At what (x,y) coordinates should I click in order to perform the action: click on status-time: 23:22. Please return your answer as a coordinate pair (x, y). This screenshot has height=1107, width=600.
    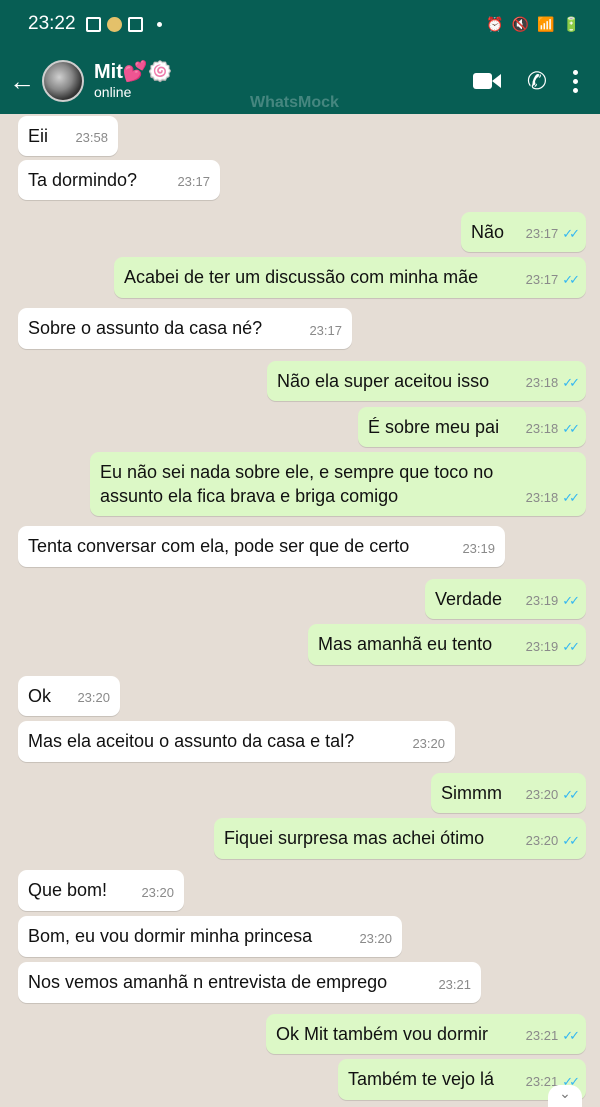
    Looking at the image, I should click on (52, 23).